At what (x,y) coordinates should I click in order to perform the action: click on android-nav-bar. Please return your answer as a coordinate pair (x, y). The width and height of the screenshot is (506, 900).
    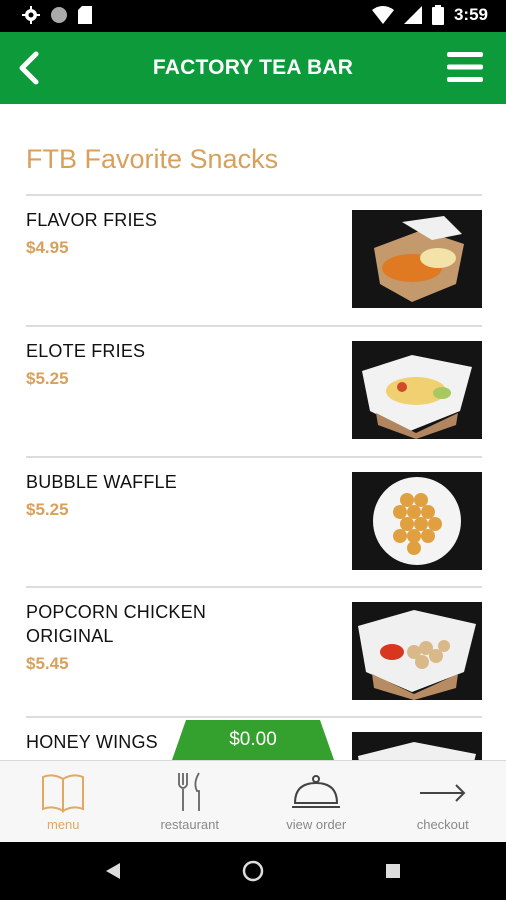
    Looking at the image, I should click on (253, 871).